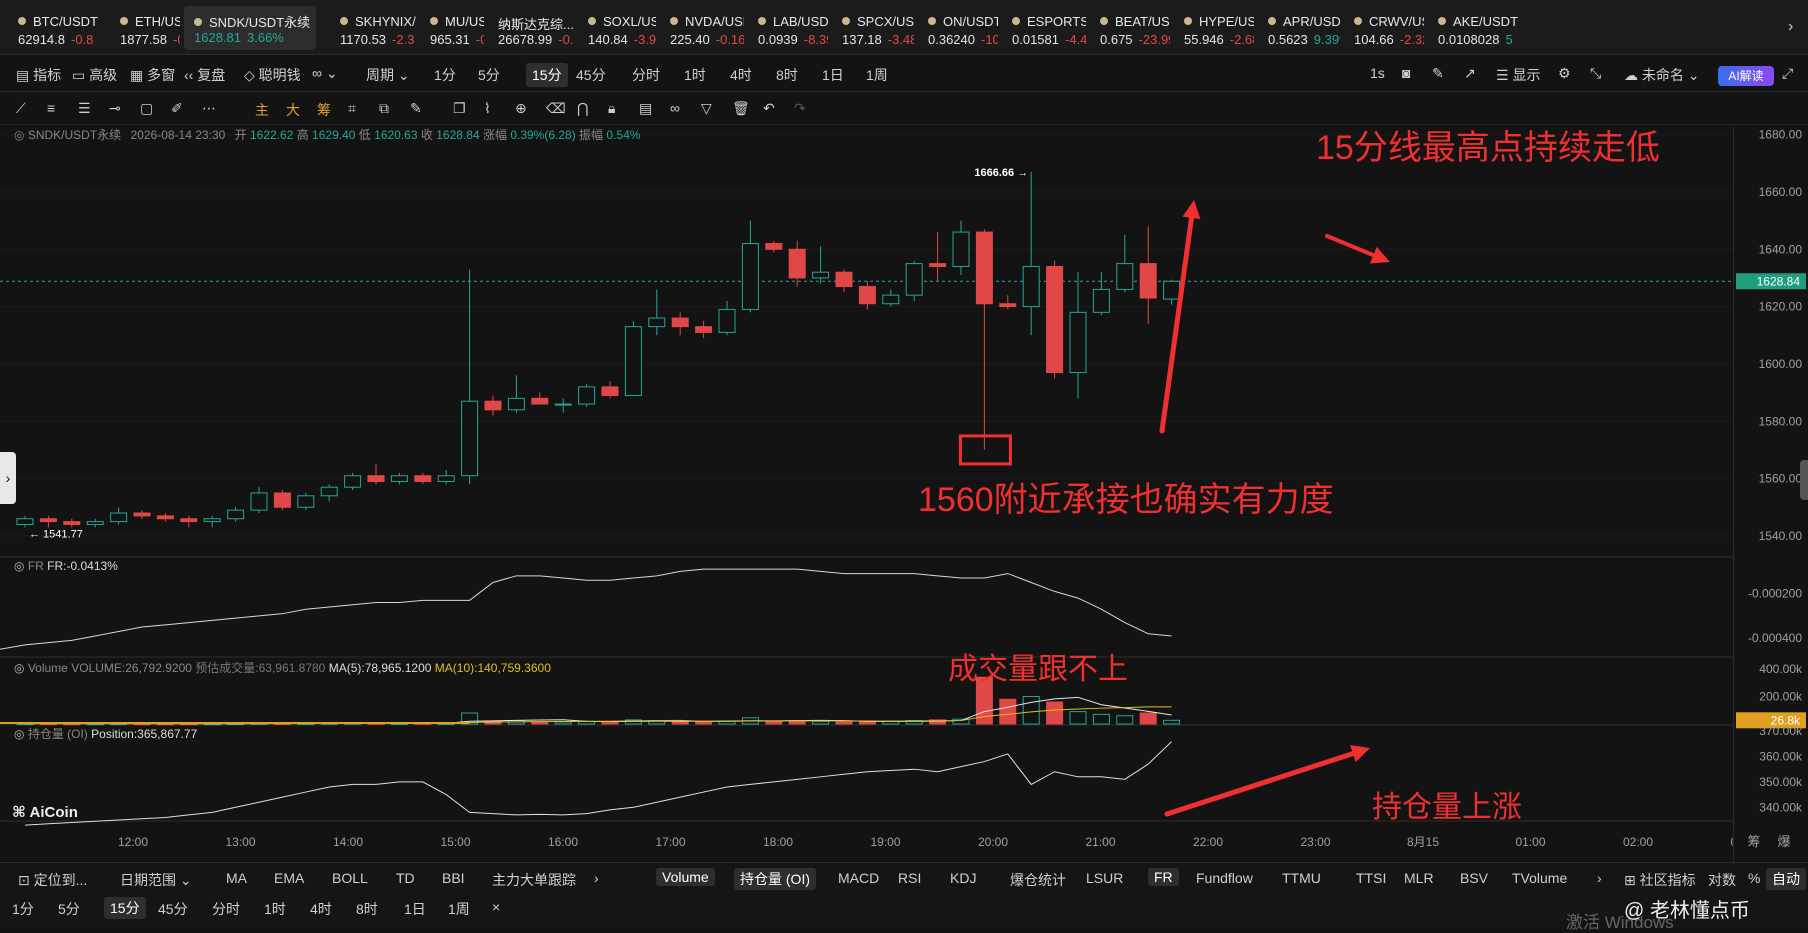  What do you see at coordinates (416, 108) in the screenshot?
I see `edit-icon: ✎` at bounding box center [416, 108].